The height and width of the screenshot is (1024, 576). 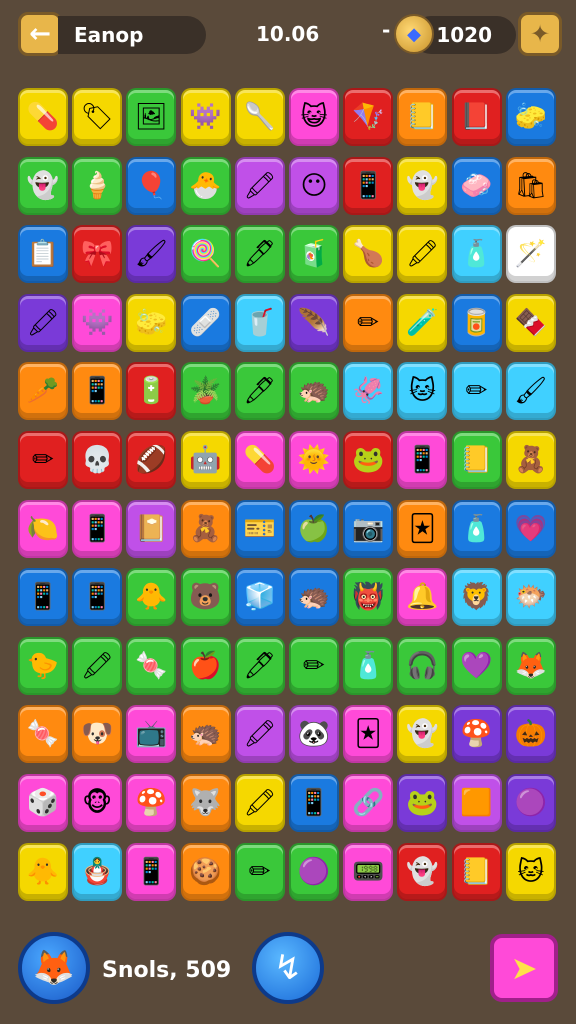 What do you see at coordinates (205, 391) in the screenshot?
I see `tile: 🪴` at bounding box center [205, 391].